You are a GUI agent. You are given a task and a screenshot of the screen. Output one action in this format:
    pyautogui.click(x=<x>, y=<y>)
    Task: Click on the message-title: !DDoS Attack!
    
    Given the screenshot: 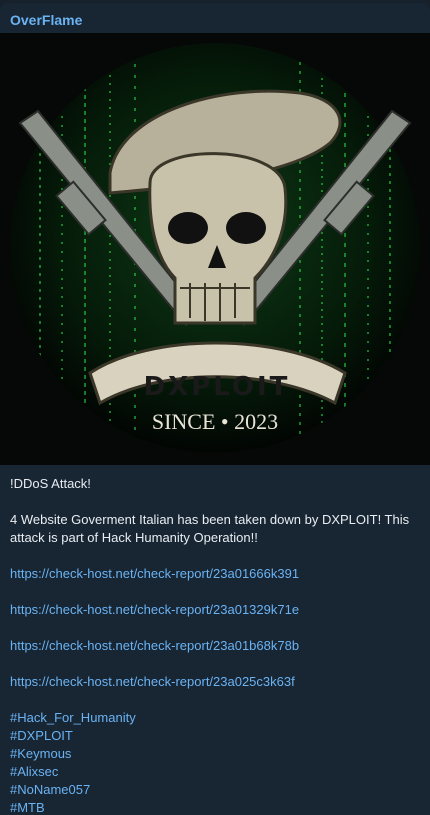 What is the action you would take?
    pyautogui.click(x=50, y=483)
    